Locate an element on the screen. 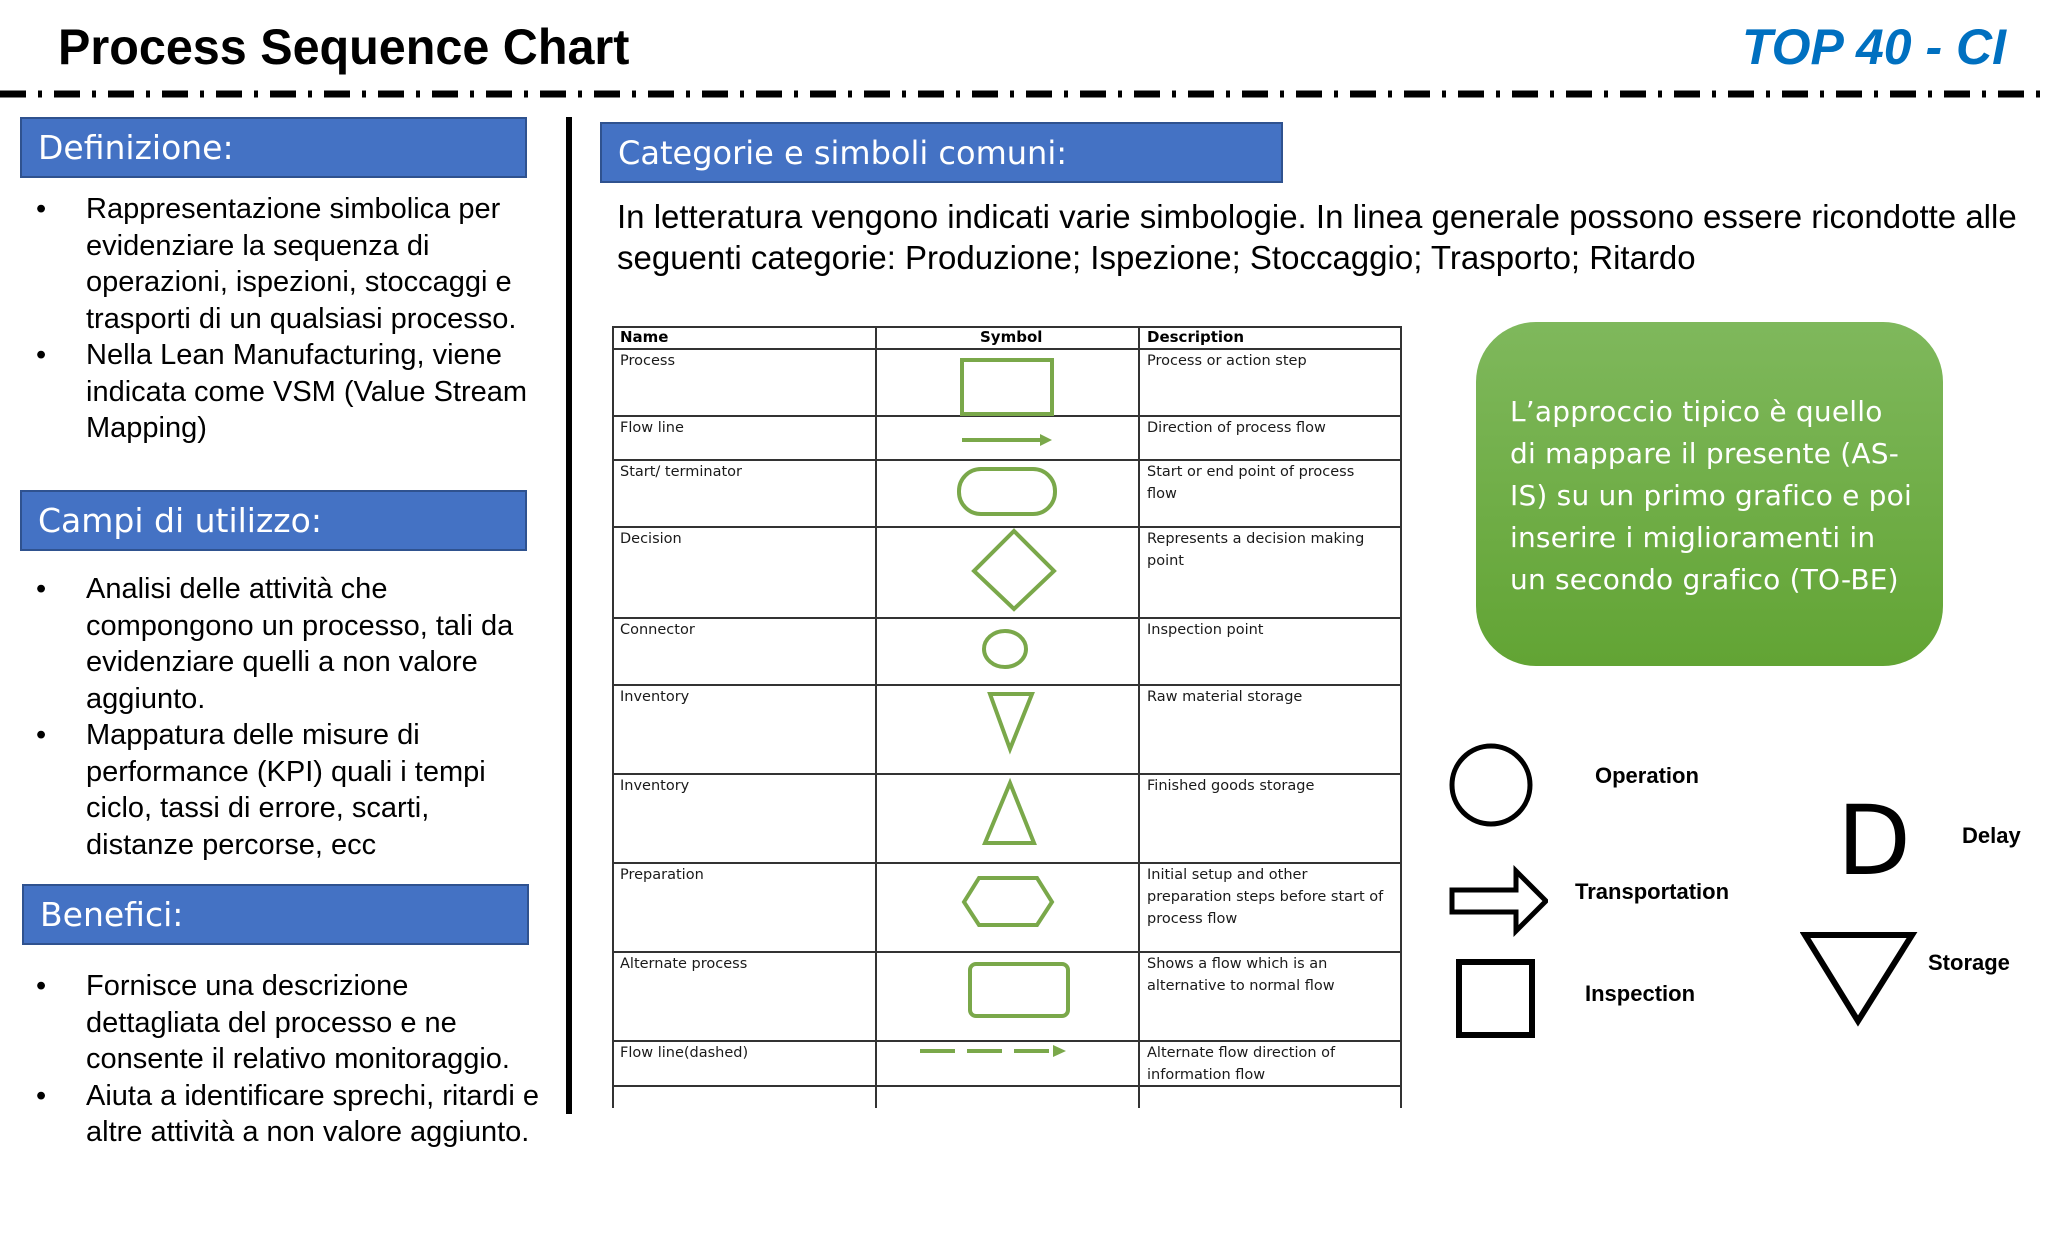  legend-label-inspection: Inspection is located at coordinates (1640, 993).